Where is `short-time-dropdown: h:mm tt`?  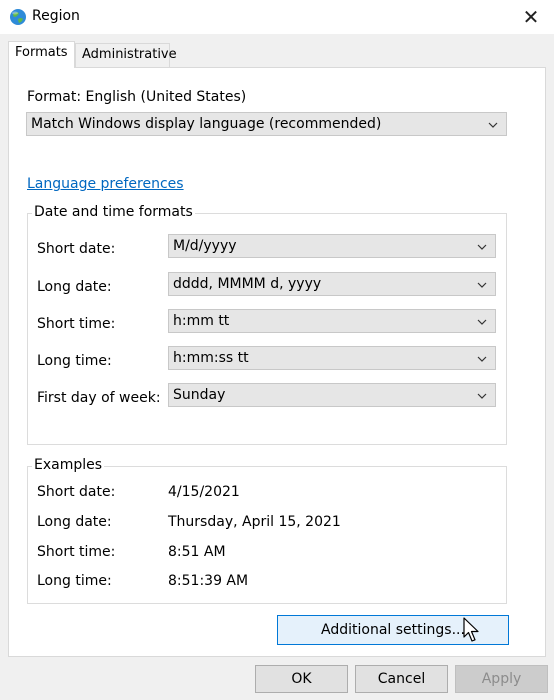
short-time-dropdown: h:mm tt is located at coordinates (332, 321).